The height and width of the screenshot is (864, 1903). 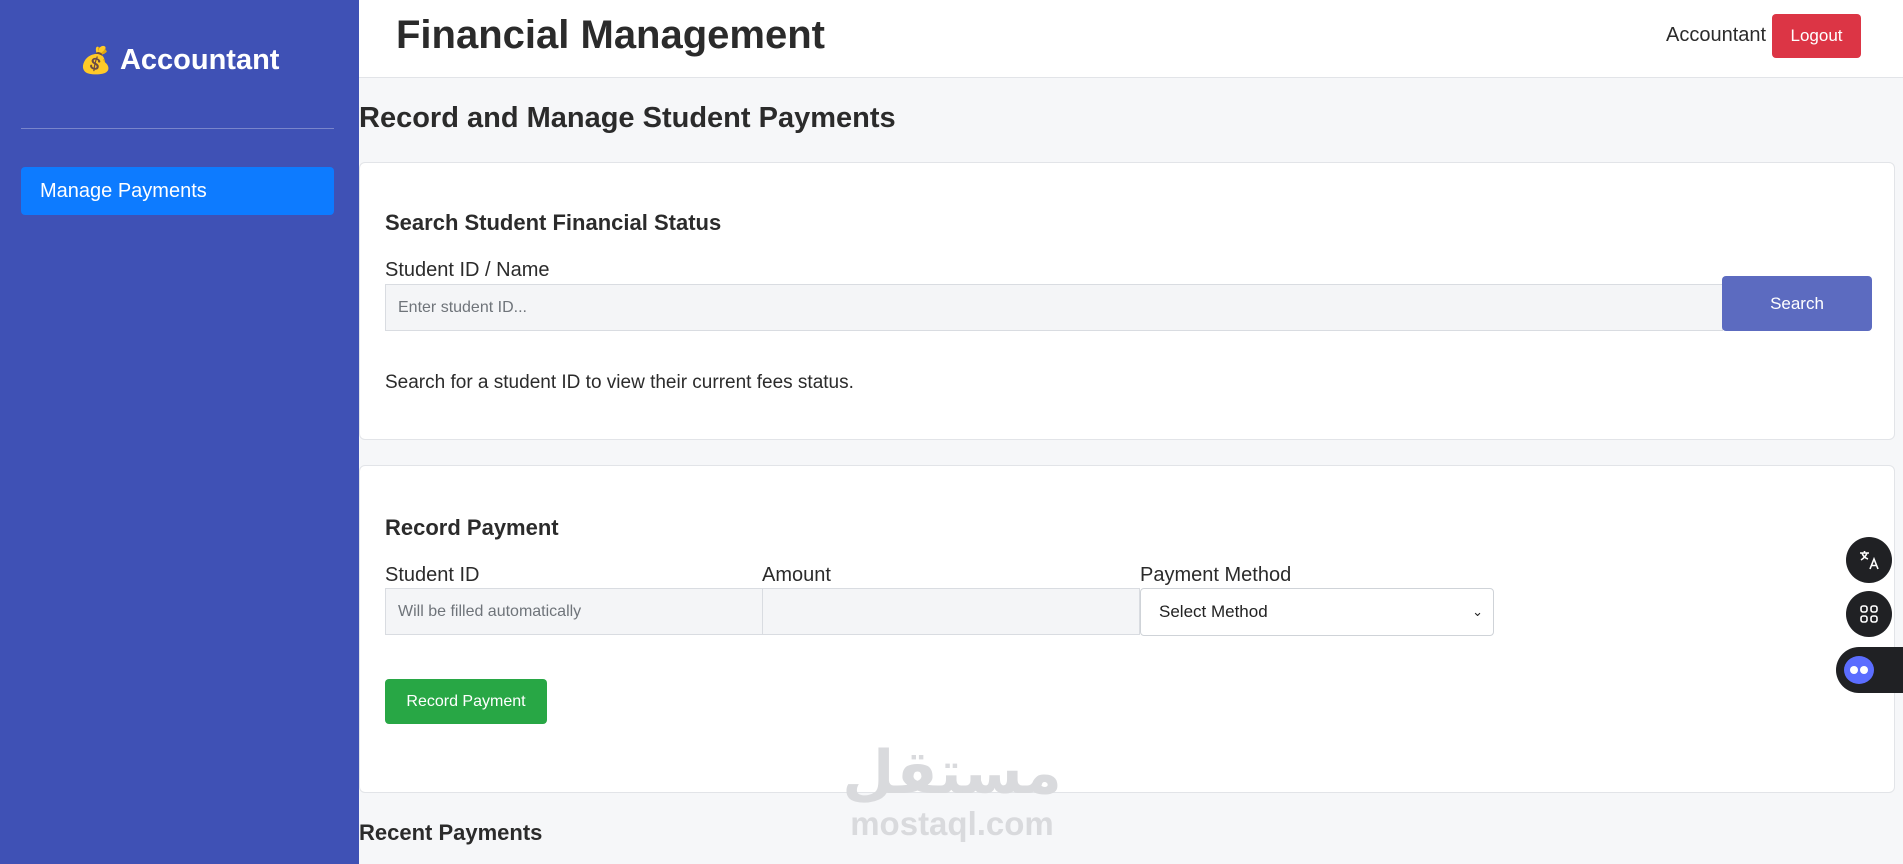 What do you see at coordinates (553, 222) in the screenshot?
I see `search-card-title: Search Student Financial Status` at bounding box center [553, 222].